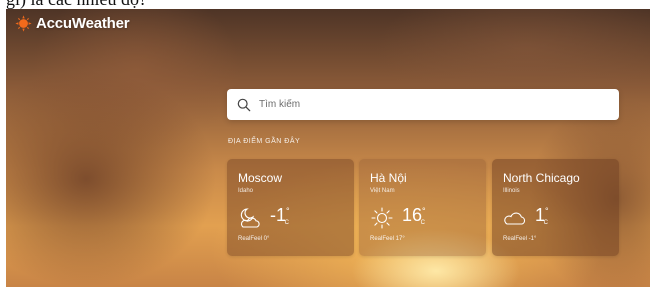 The image size is (650, 287). What do you see at coordinates (429, 104) in the screenshot?
I see `search-input` at bounding box center [429, 104].